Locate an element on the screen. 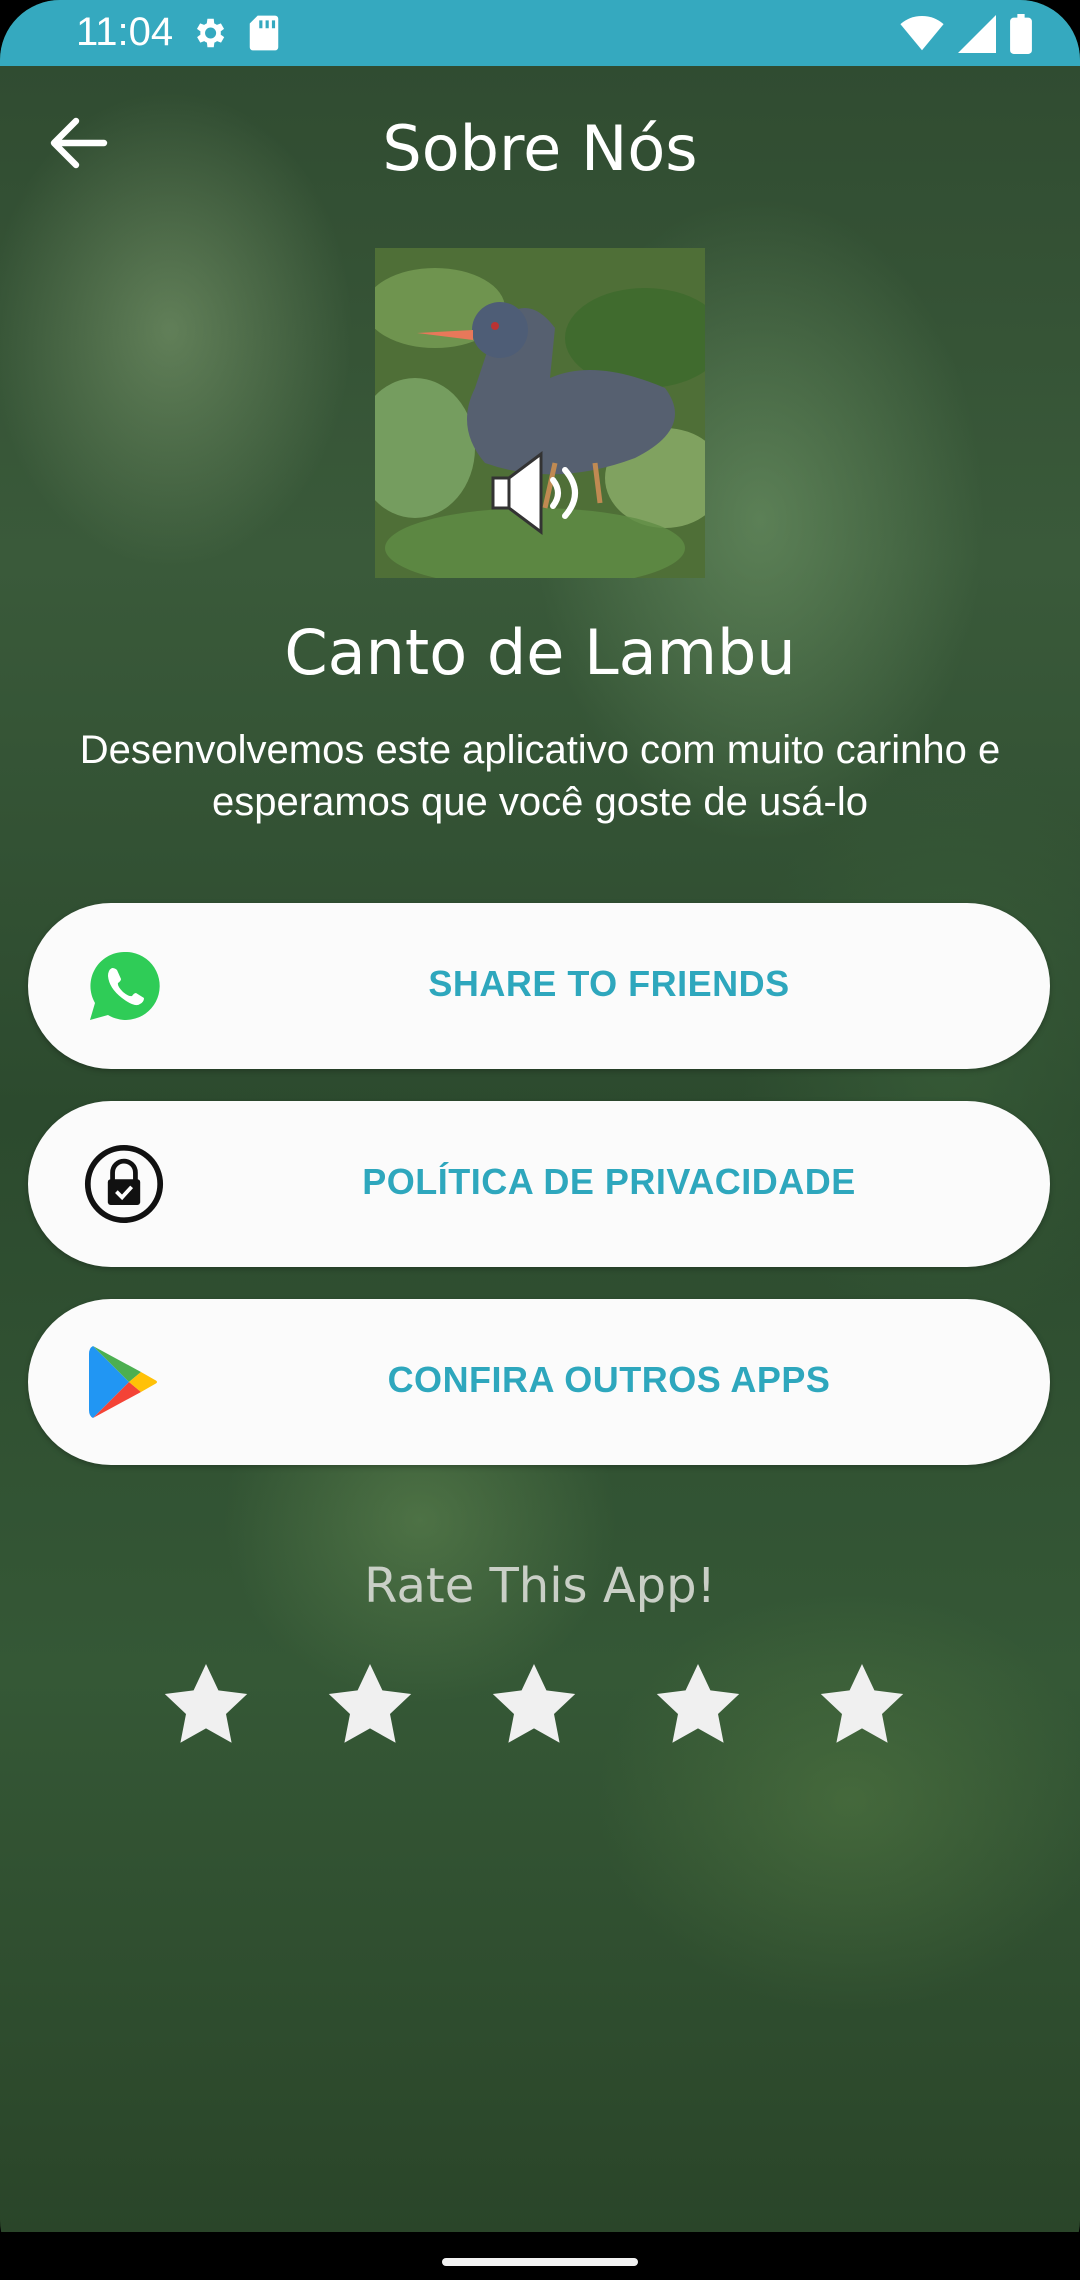 This screenshot has width=1080, height=2280. bird-photo is located at coordinates (540, 413).